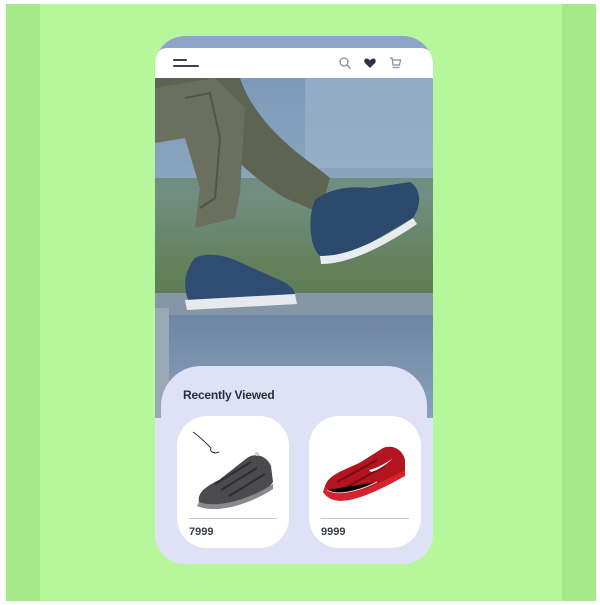  Describe the element at coordinates (294, 465) in the screenshot. I see `recently-viewed-section: Recently Viewed 7999 9999` at that location.